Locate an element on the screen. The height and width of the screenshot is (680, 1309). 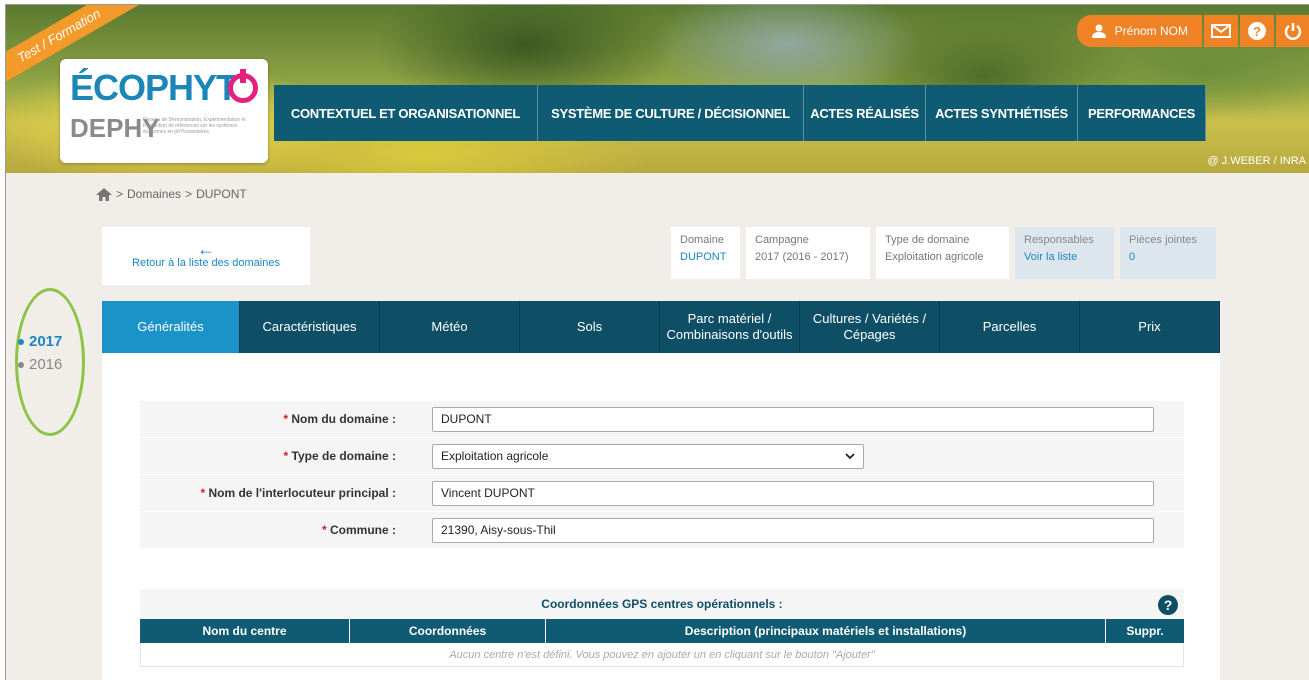
col-nom-centre: Nom du centre is located at coordinates (245, 631).